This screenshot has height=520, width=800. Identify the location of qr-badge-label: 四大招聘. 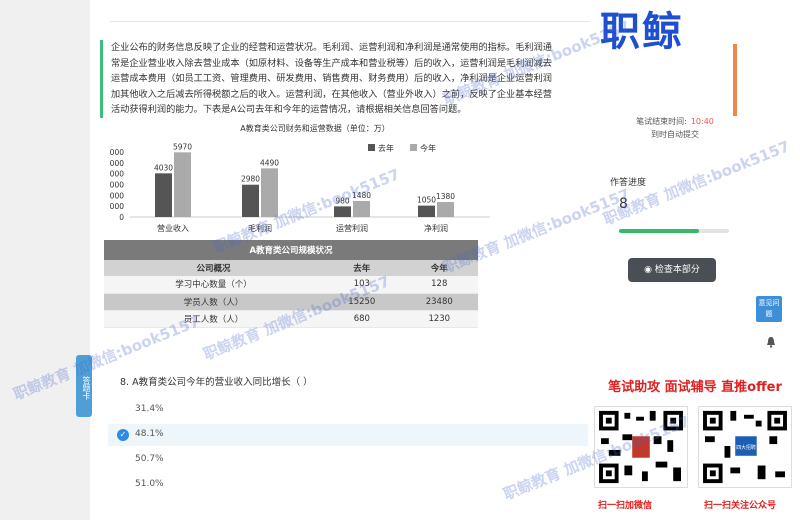
(746, 447).